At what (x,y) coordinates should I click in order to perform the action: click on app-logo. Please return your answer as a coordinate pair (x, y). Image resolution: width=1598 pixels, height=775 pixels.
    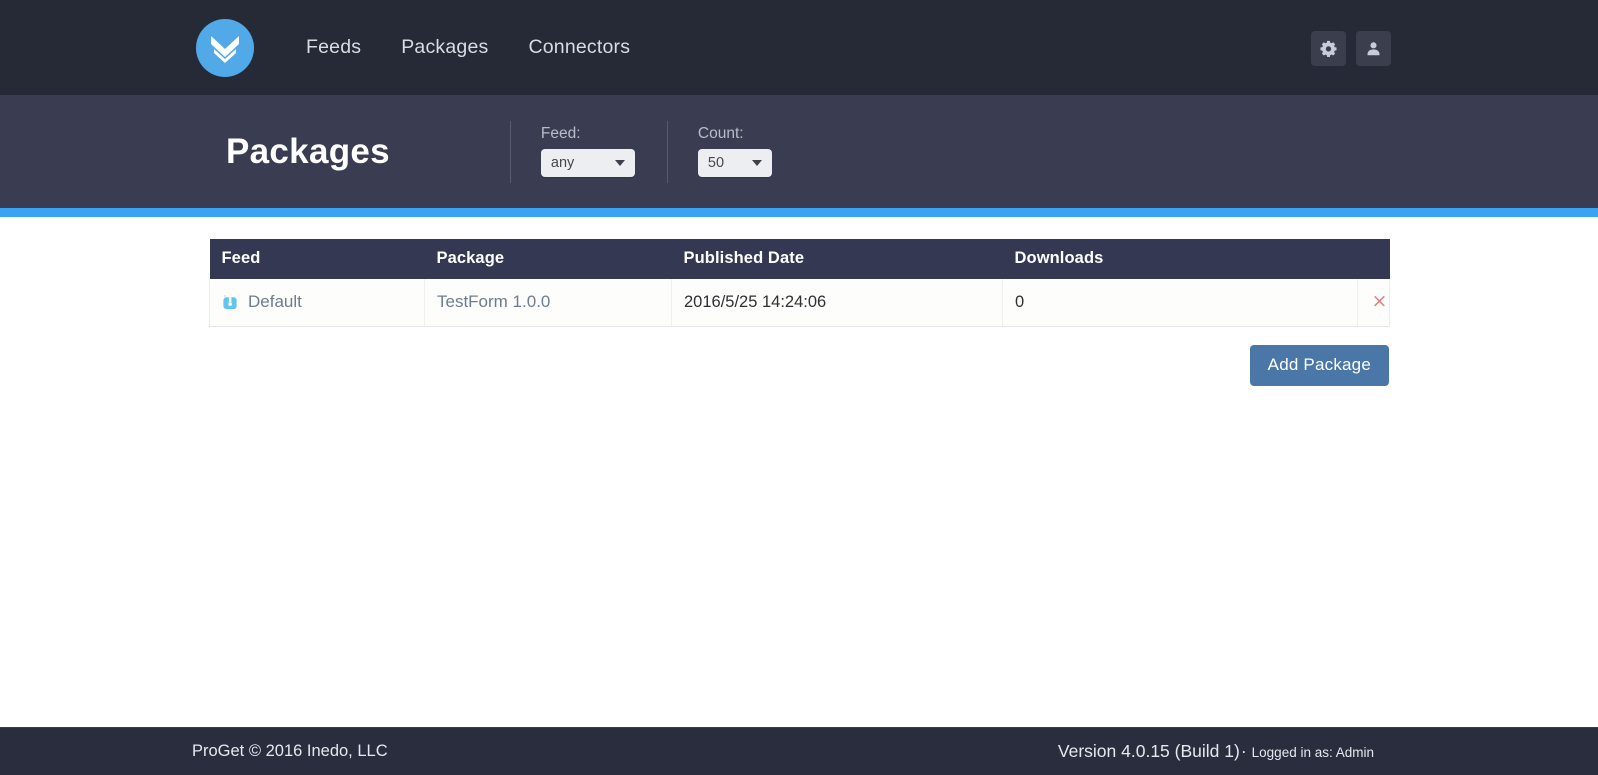
    Looking at the image, I should click on (225, 47).